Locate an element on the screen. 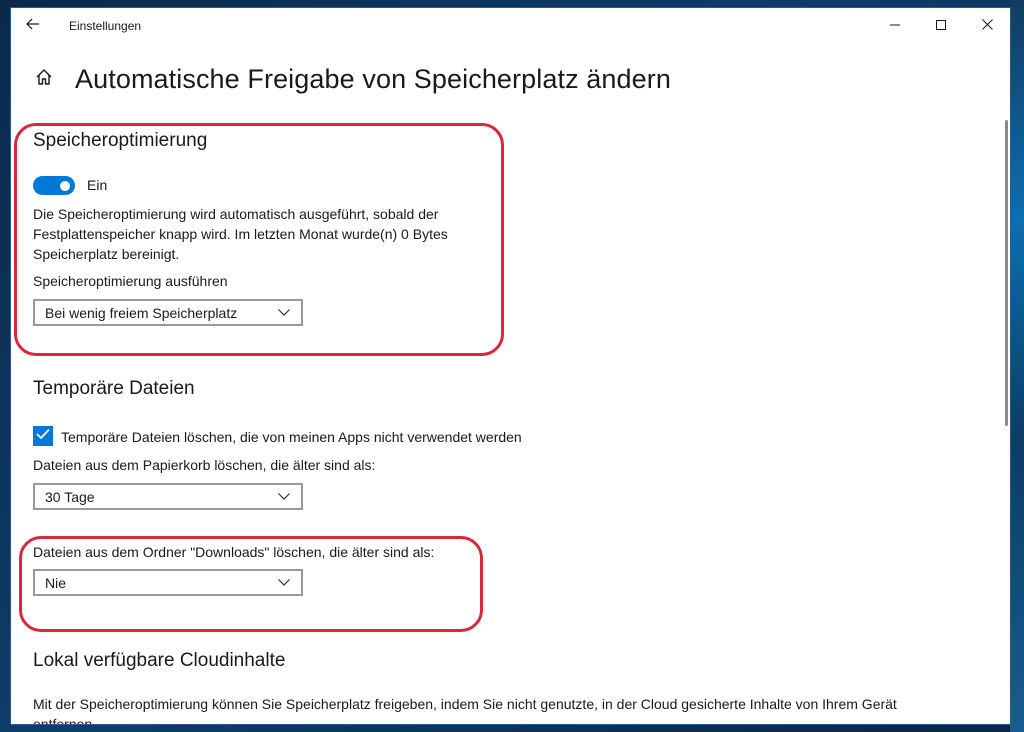 This screenshot has height=732, width=1024. close-button is located at coordinates (987, 26).